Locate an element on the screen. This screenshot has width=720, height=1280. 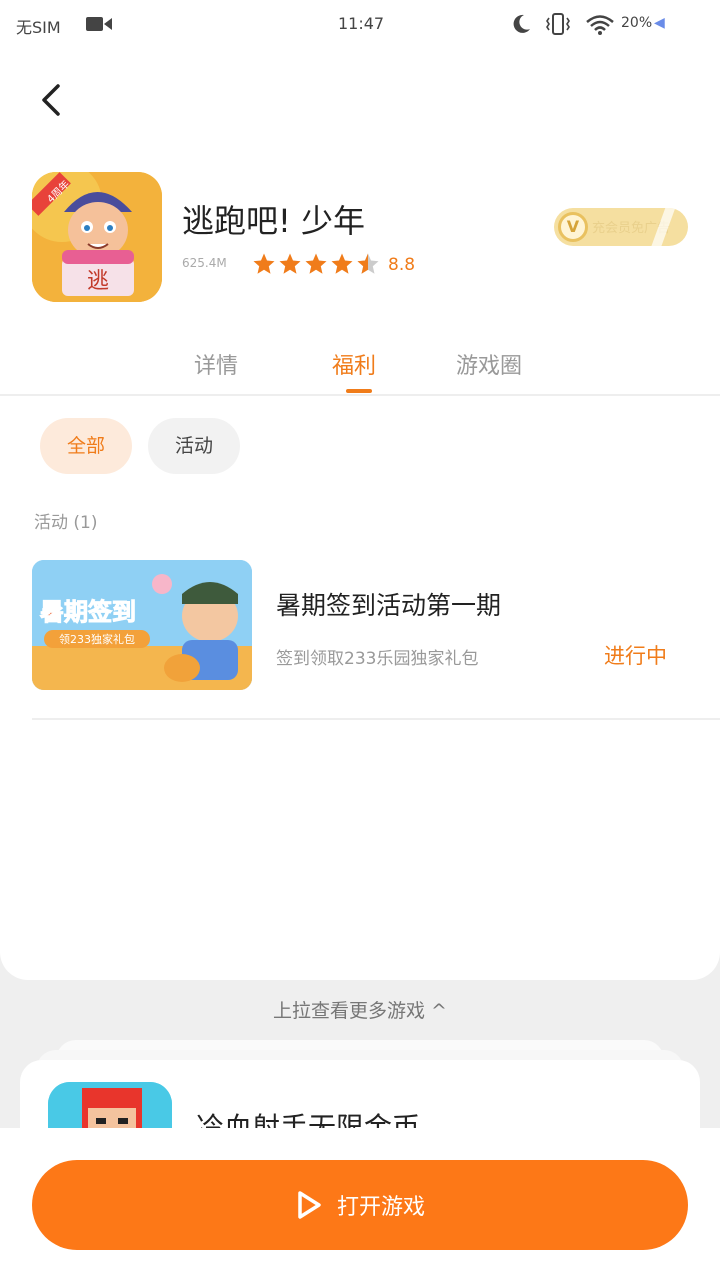
open-game-label: 打开游戏 is located at coordinates (380, 1207).